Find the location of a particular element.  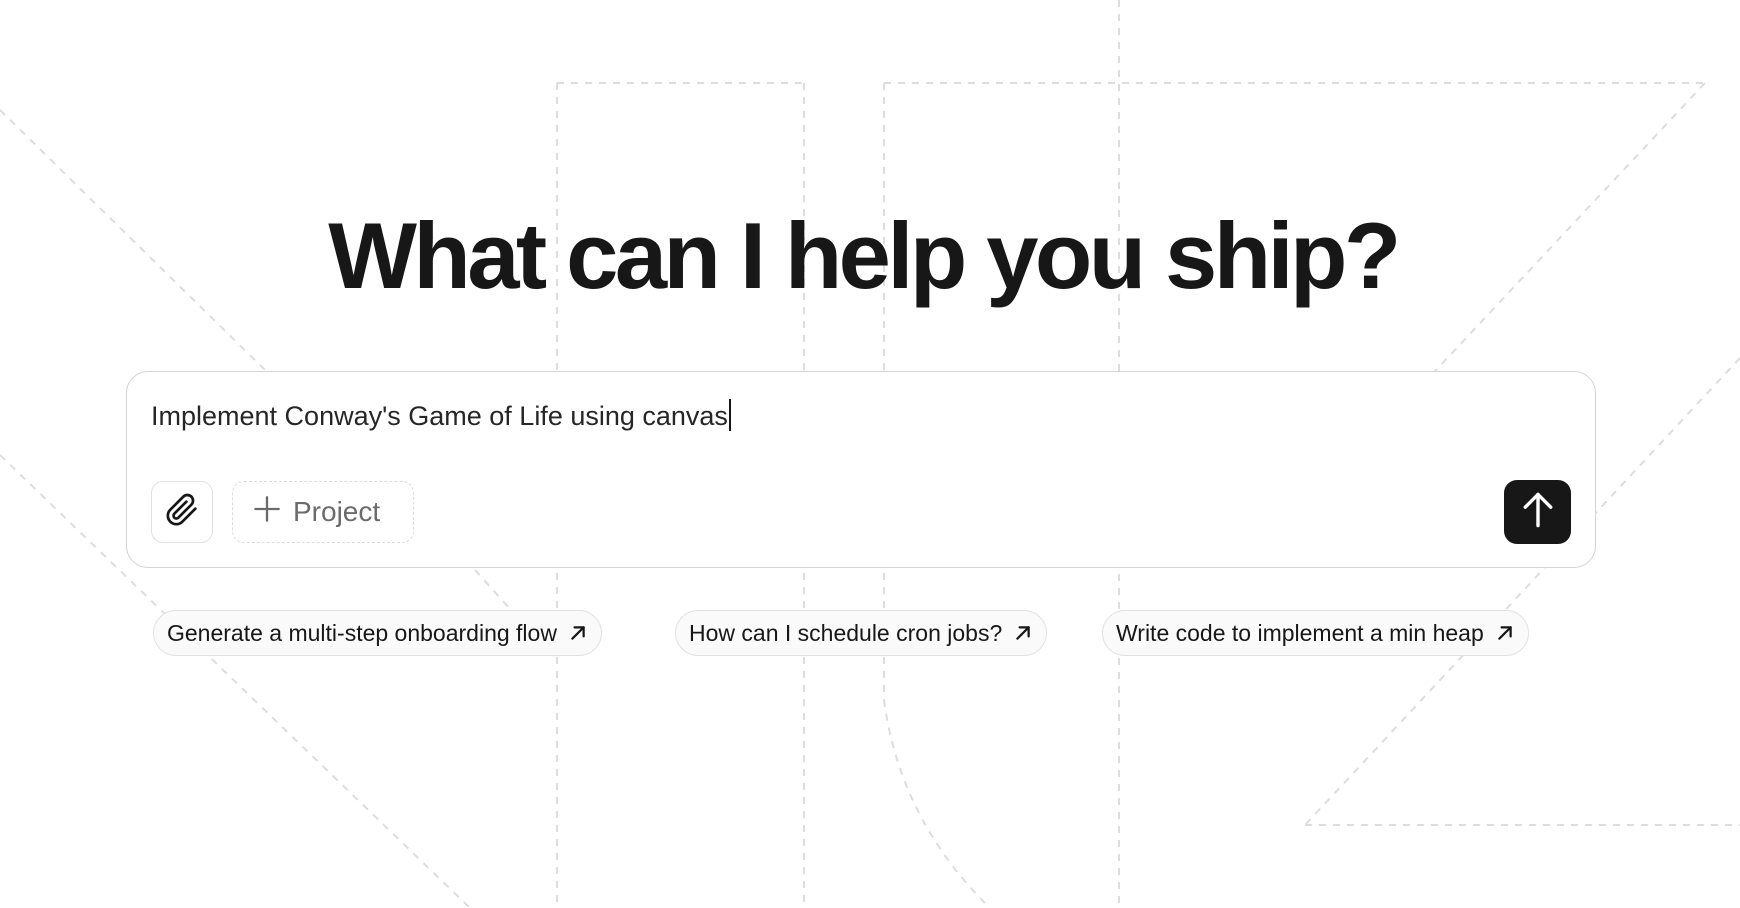

add-project-button: Project is located at coordinates (323, 512).